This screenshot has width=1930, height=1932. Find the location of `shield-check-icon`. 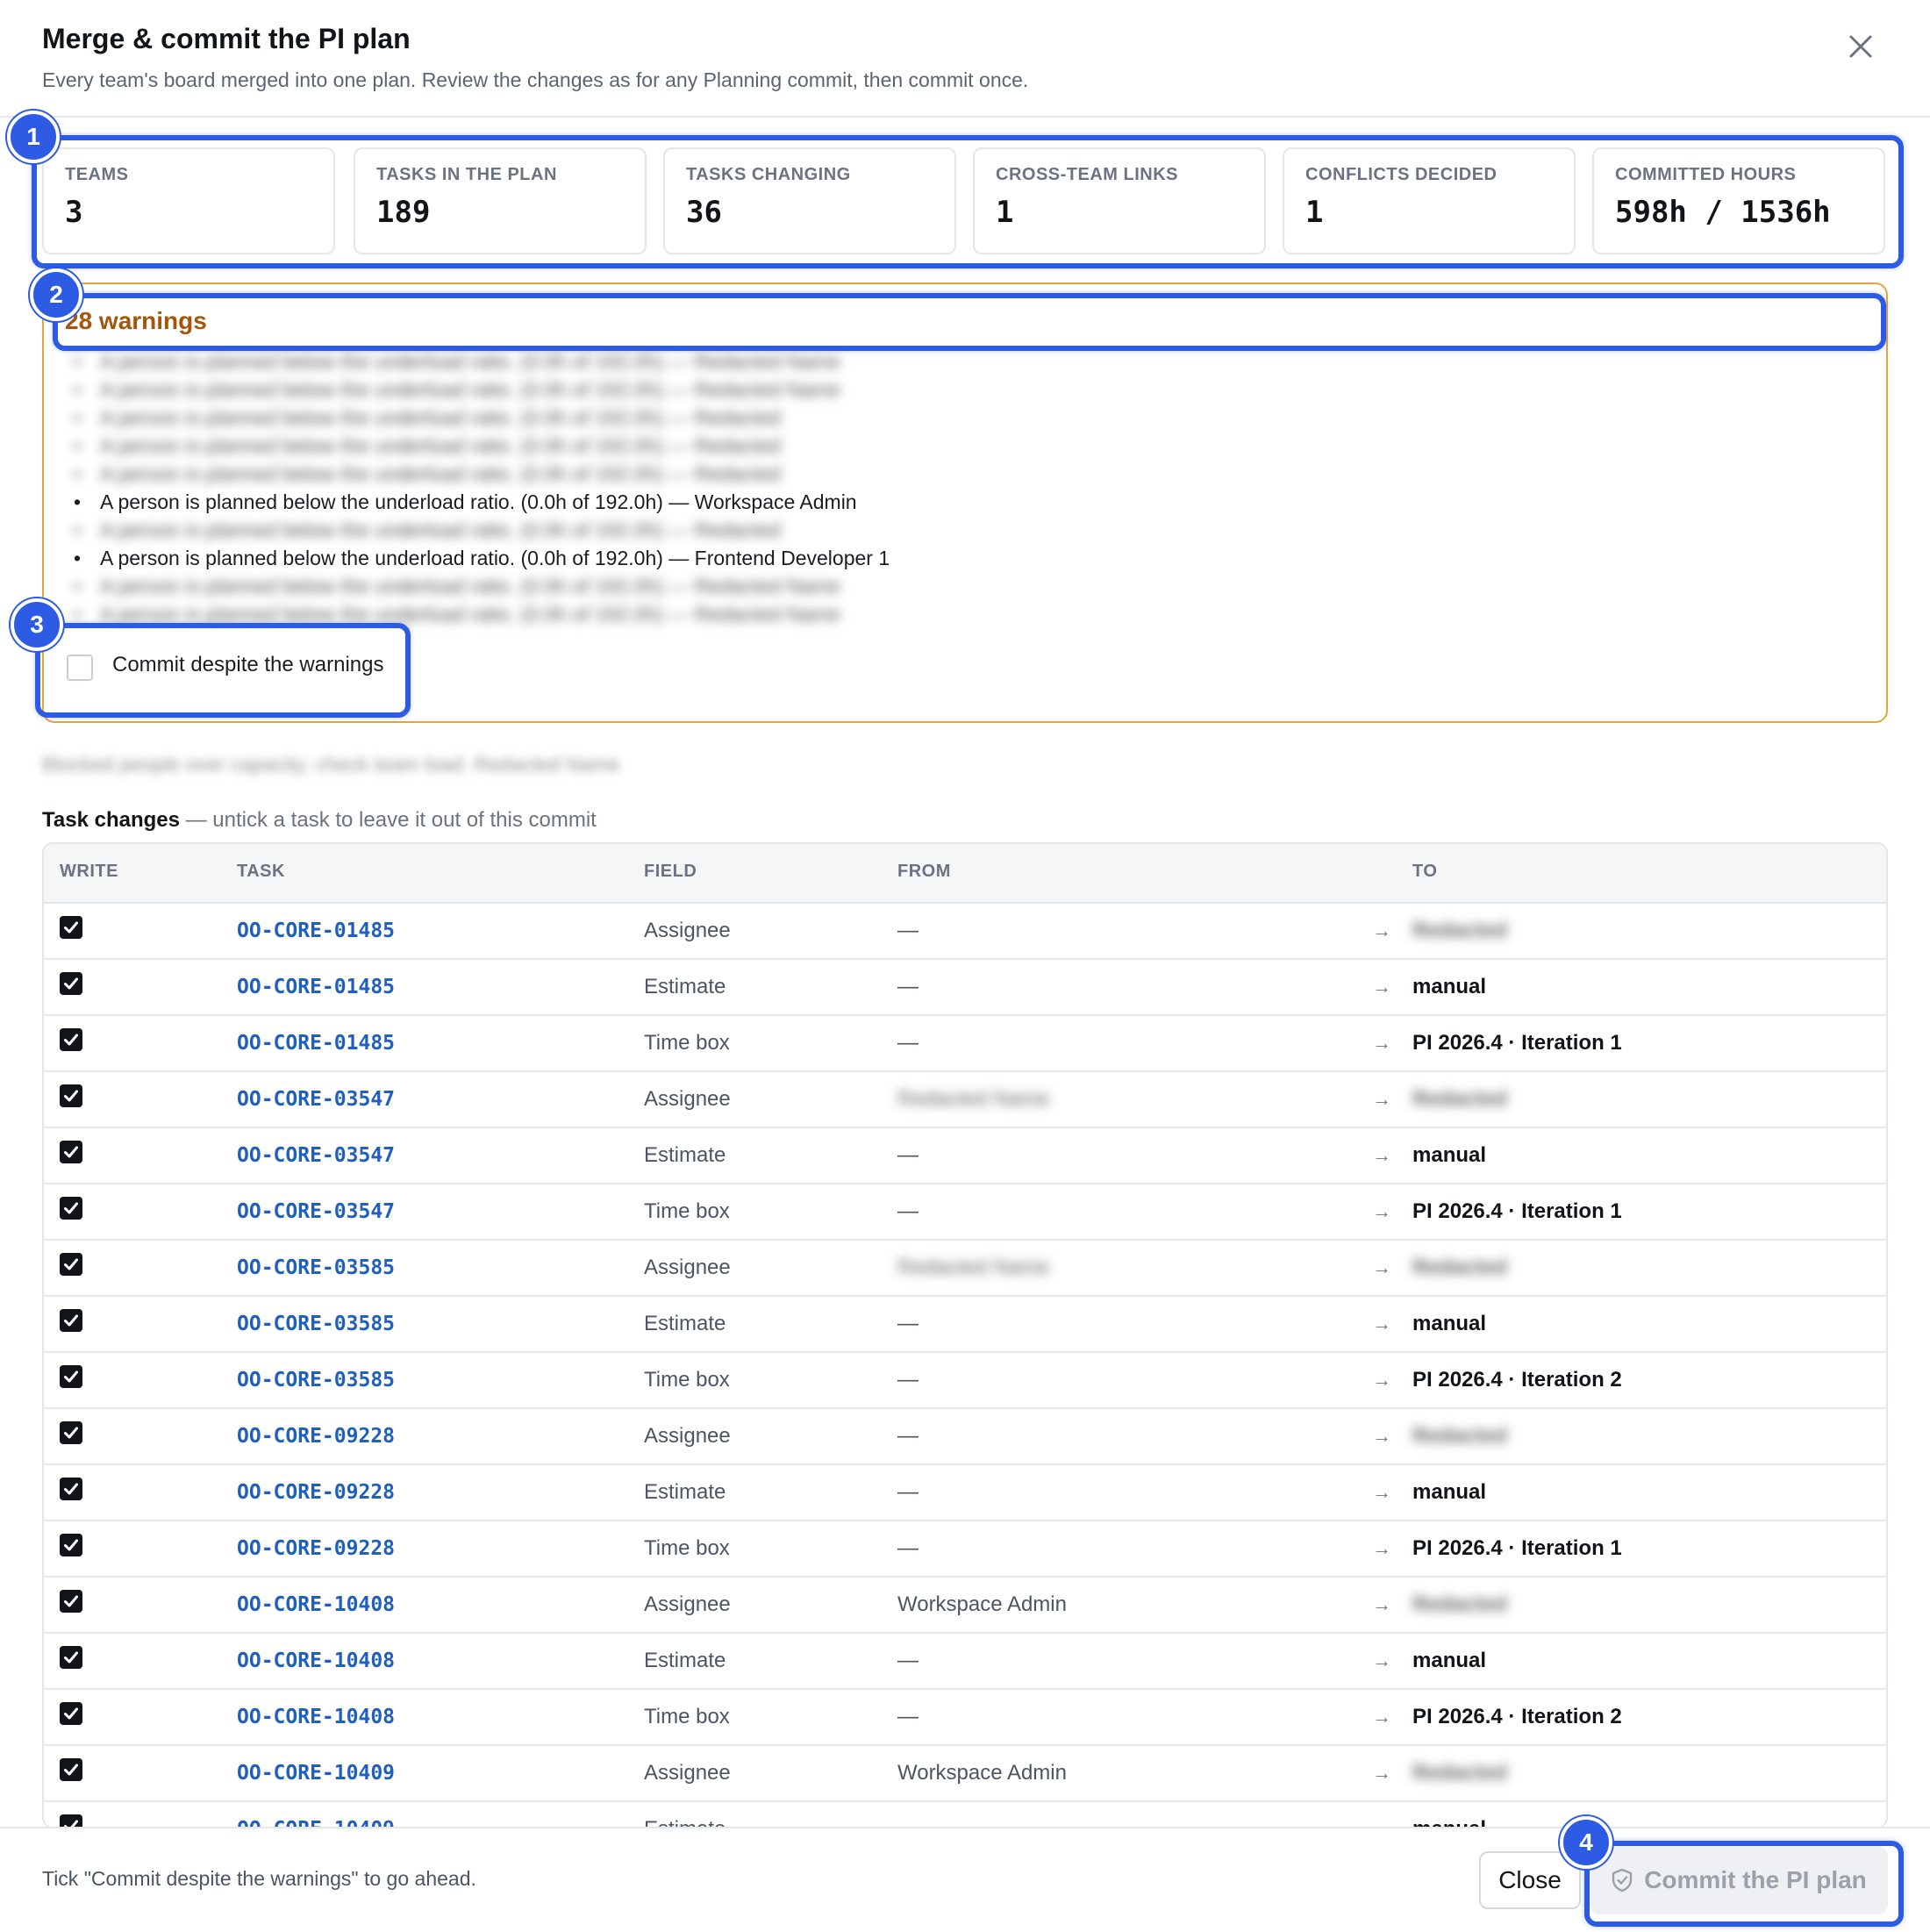

shield-check-icon is located at coordinates (1623, 1880).